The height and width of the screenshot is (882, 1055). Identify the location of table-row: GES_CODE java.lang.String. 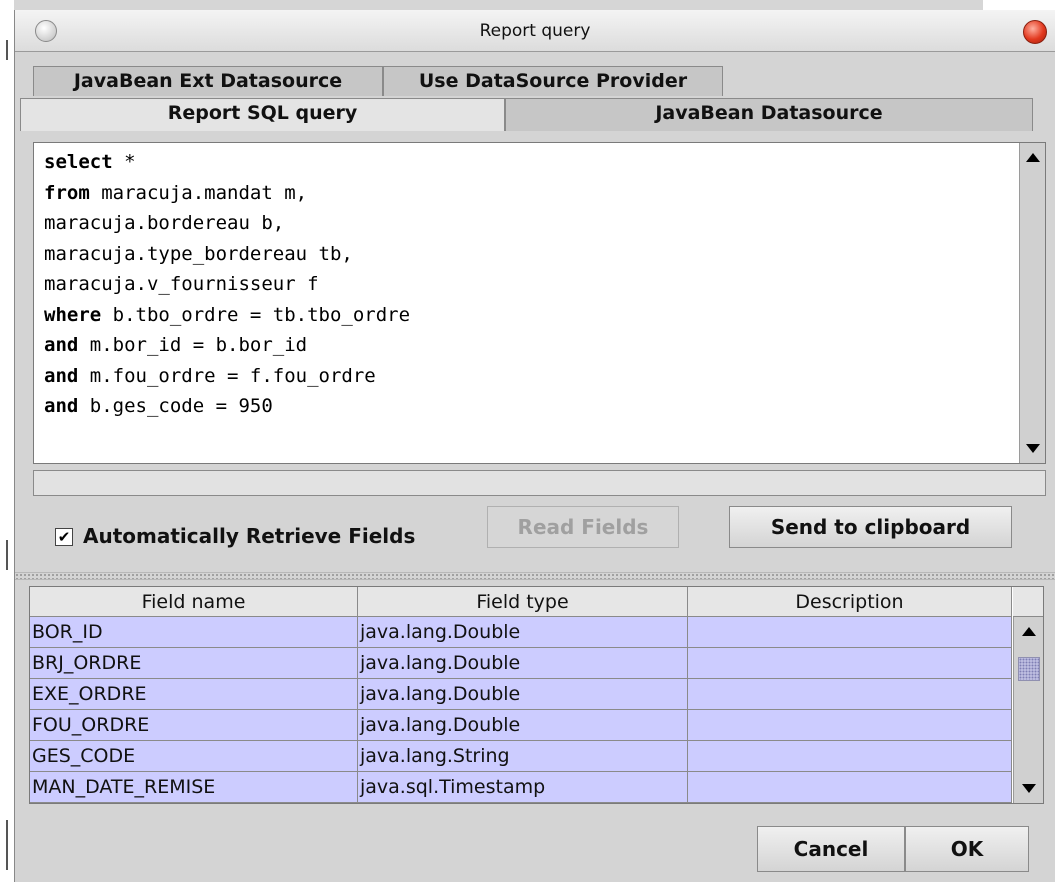
(521, 756).